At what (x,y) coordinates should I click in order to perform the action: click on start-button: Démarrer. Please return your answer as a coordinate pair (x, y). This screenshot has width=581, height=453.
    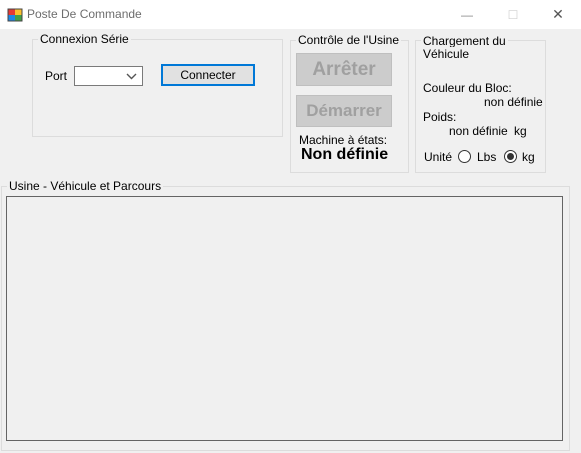
    Looking at the image, I should click on (344, 111).